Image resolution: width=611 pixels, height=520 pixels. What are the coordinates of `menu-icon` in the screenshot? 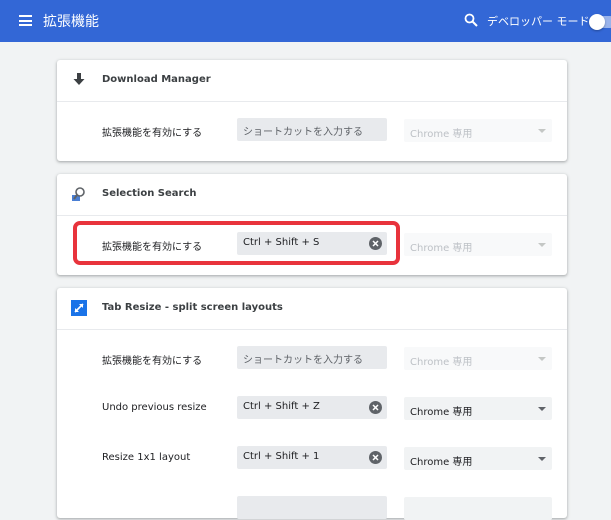 It's located at (25, 20).